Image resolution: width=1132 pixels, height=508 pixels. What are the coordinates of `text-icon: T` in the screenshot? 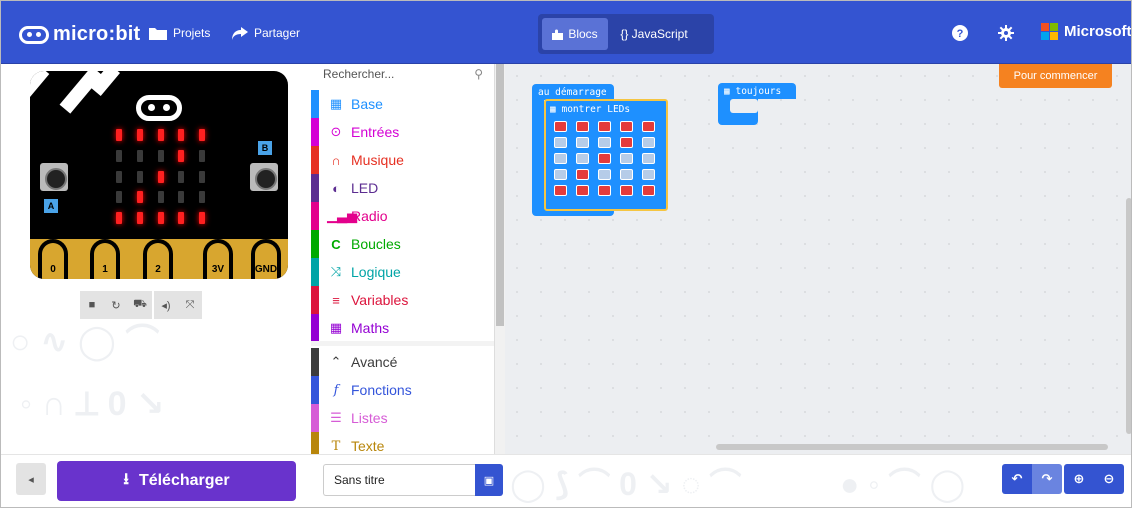 It's located at (336, 446).